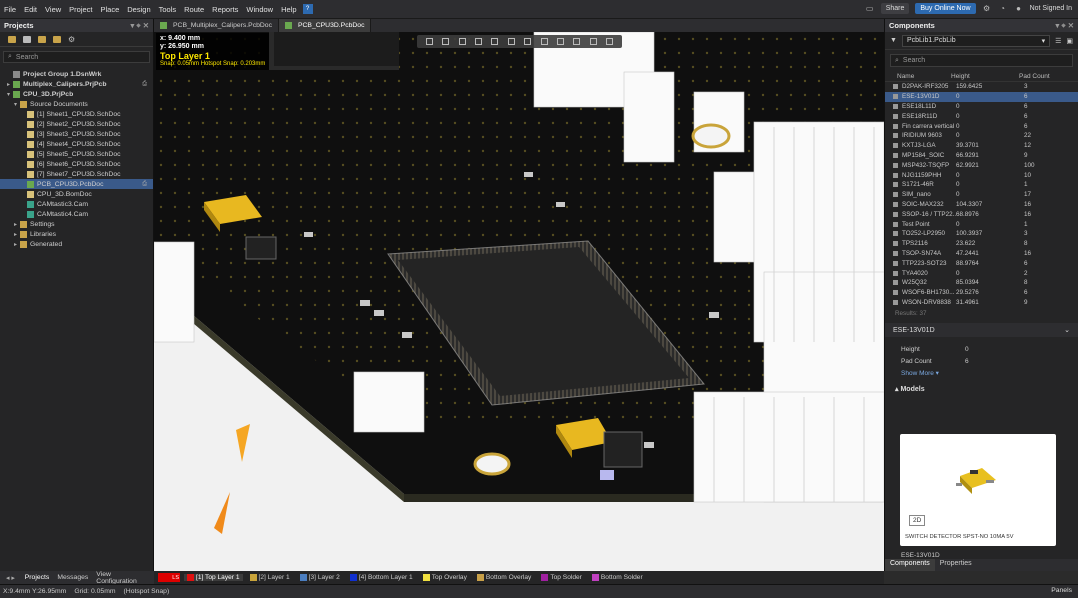 Image resolution: width=1078 pixels, height=598 pixels. Describe the element at coordinates (478, 41) in the screenshot. I see `align-icon` at that location.